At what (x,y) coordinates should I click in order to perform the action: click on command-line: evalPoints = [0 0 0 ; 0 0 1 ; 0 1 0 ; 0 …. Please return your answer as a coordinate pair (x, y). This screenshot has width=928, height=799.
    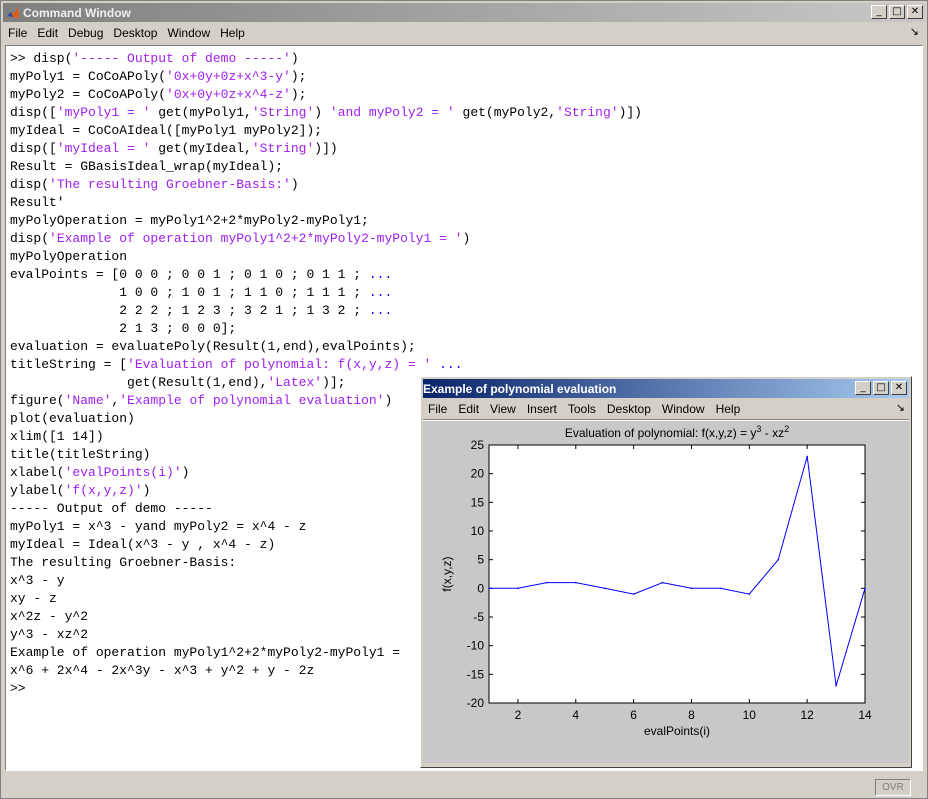
    Looking at the image, I should click on (326, 275).